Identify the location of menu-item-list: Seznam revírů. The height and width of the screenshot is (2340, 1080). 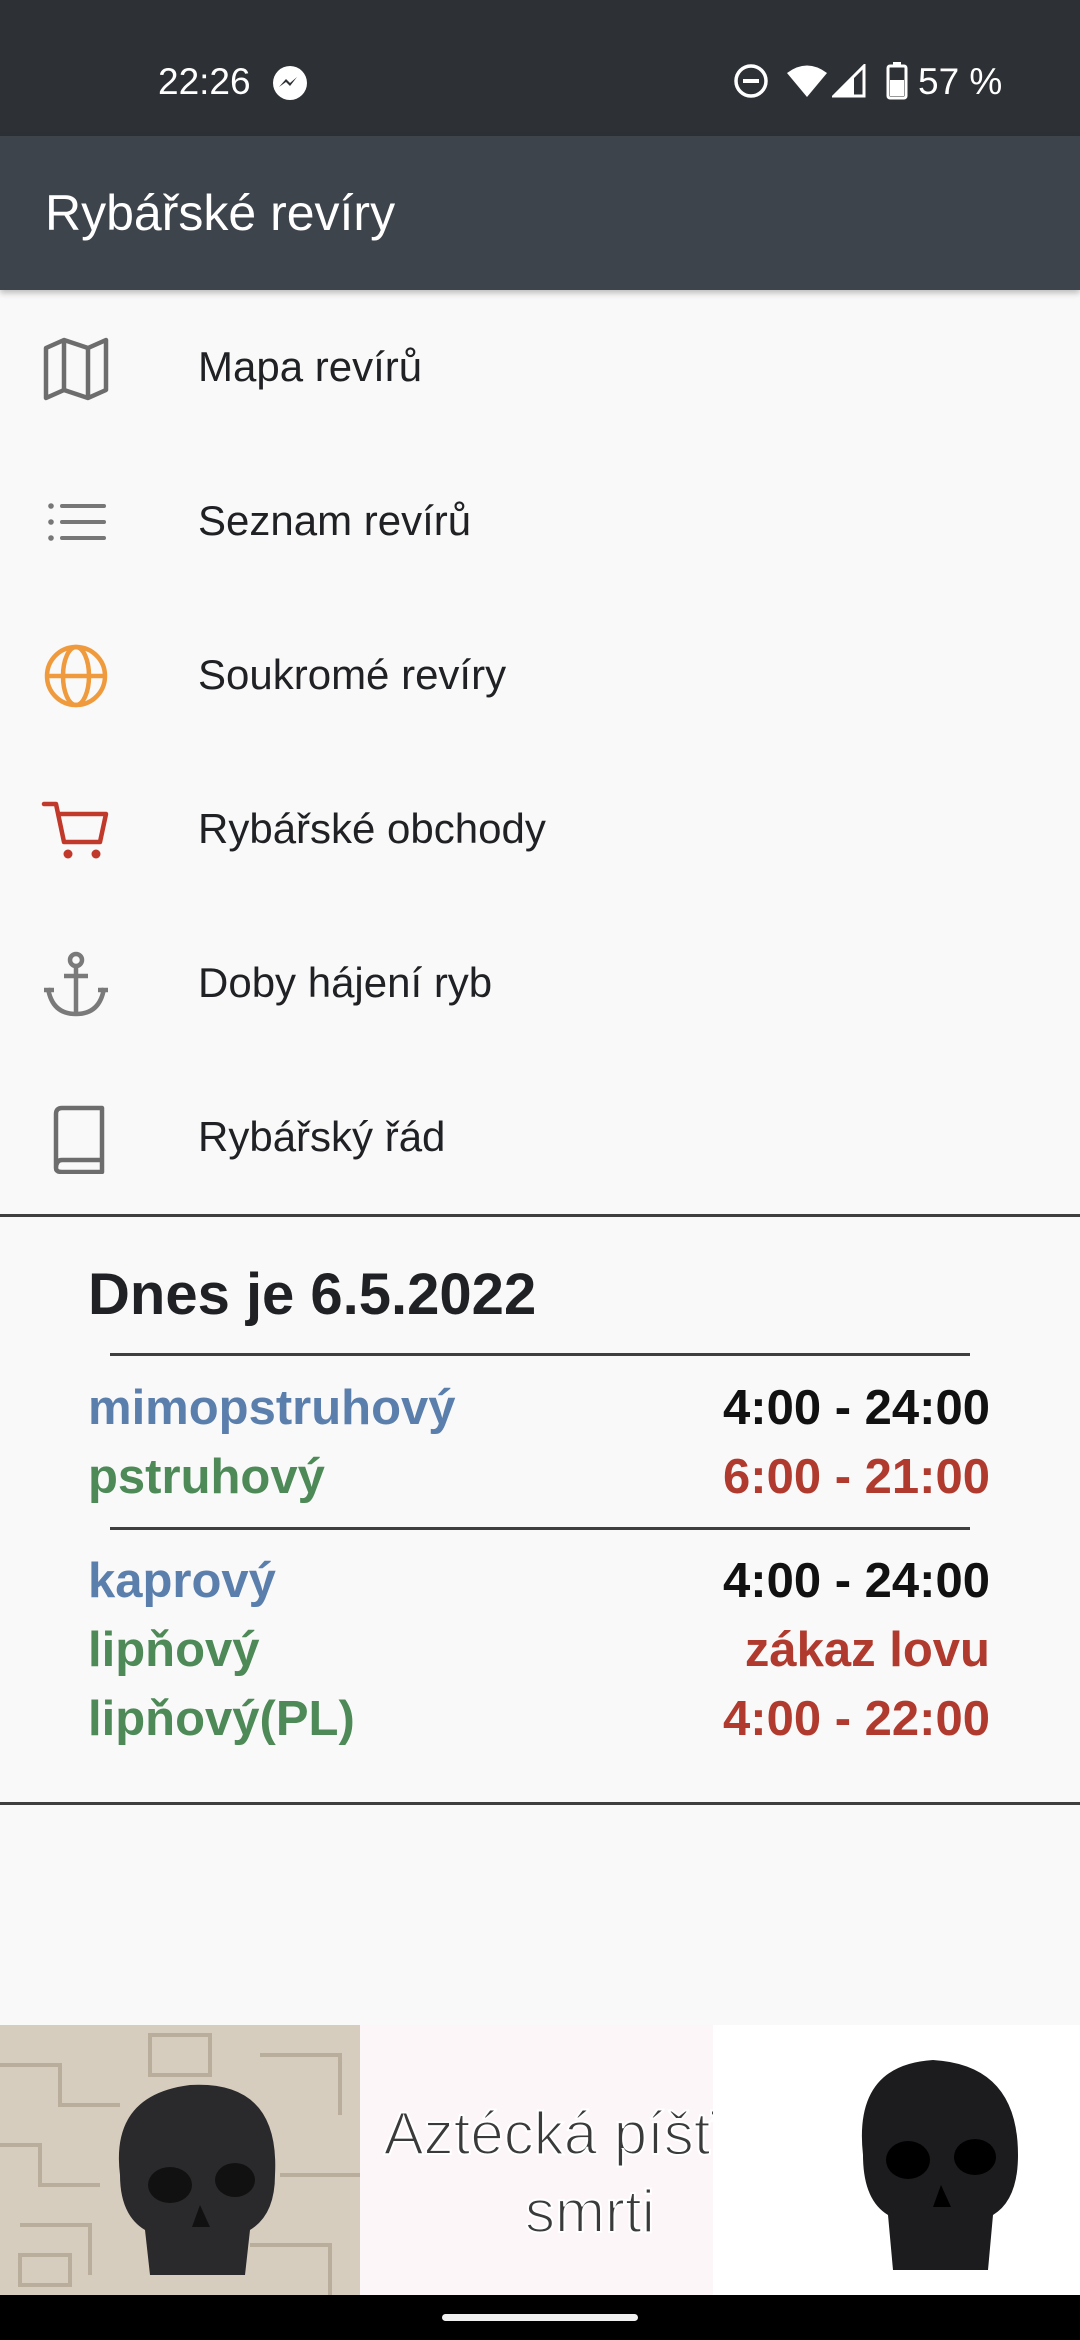
(540, 521).